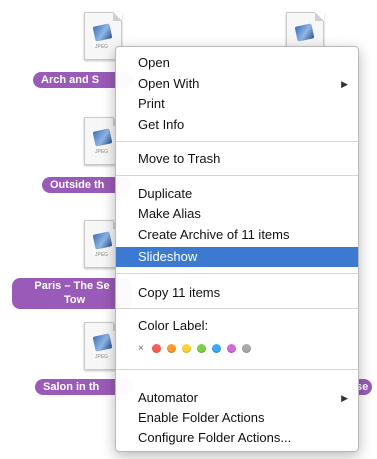  What do you see at coordinates (201, 348) in the screenshot?
I see `color-label-green` at bounding box center [201, 348].